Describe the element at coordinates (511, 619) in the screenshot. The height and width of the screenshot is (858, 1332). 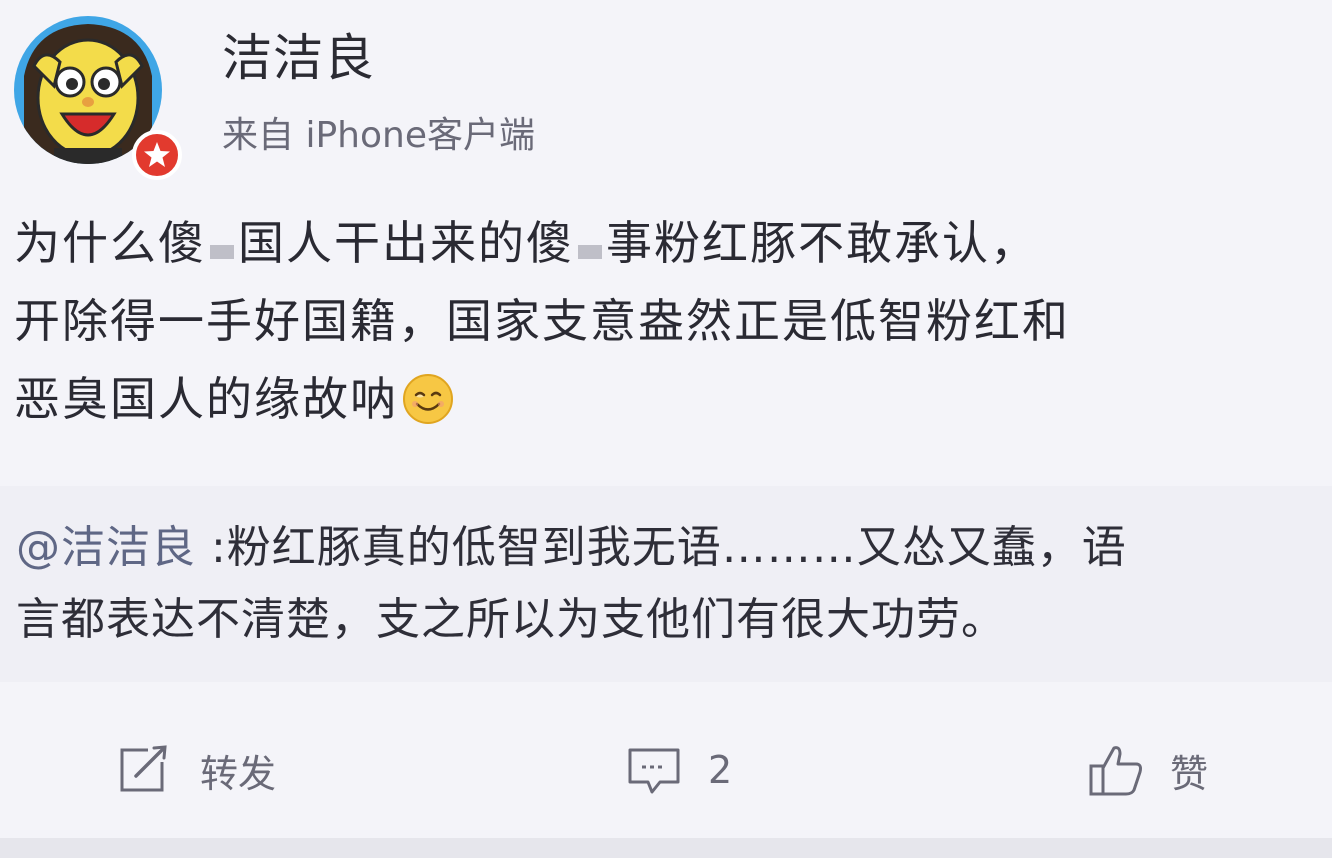
I see `repost-line: 言都表达不清楚，支之所以为支他们有很大功劳。` at that location.